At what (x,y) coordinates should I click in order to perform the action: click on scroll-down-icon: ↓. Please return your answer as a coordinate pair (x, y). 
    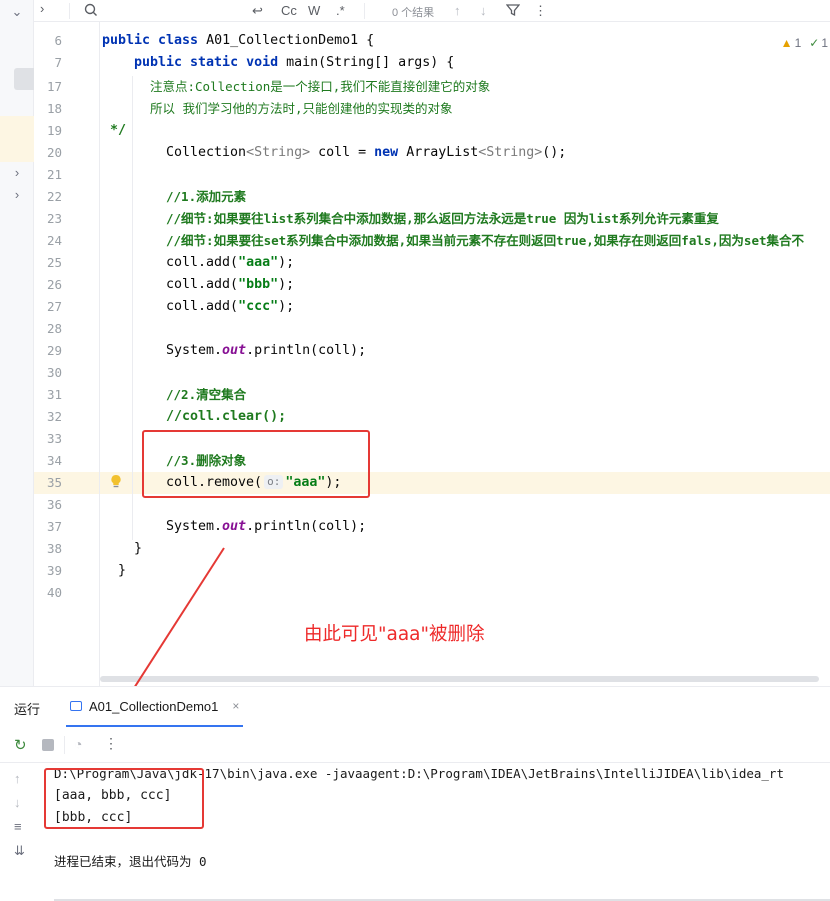
    Looking at the image, I should click on (17, 802).